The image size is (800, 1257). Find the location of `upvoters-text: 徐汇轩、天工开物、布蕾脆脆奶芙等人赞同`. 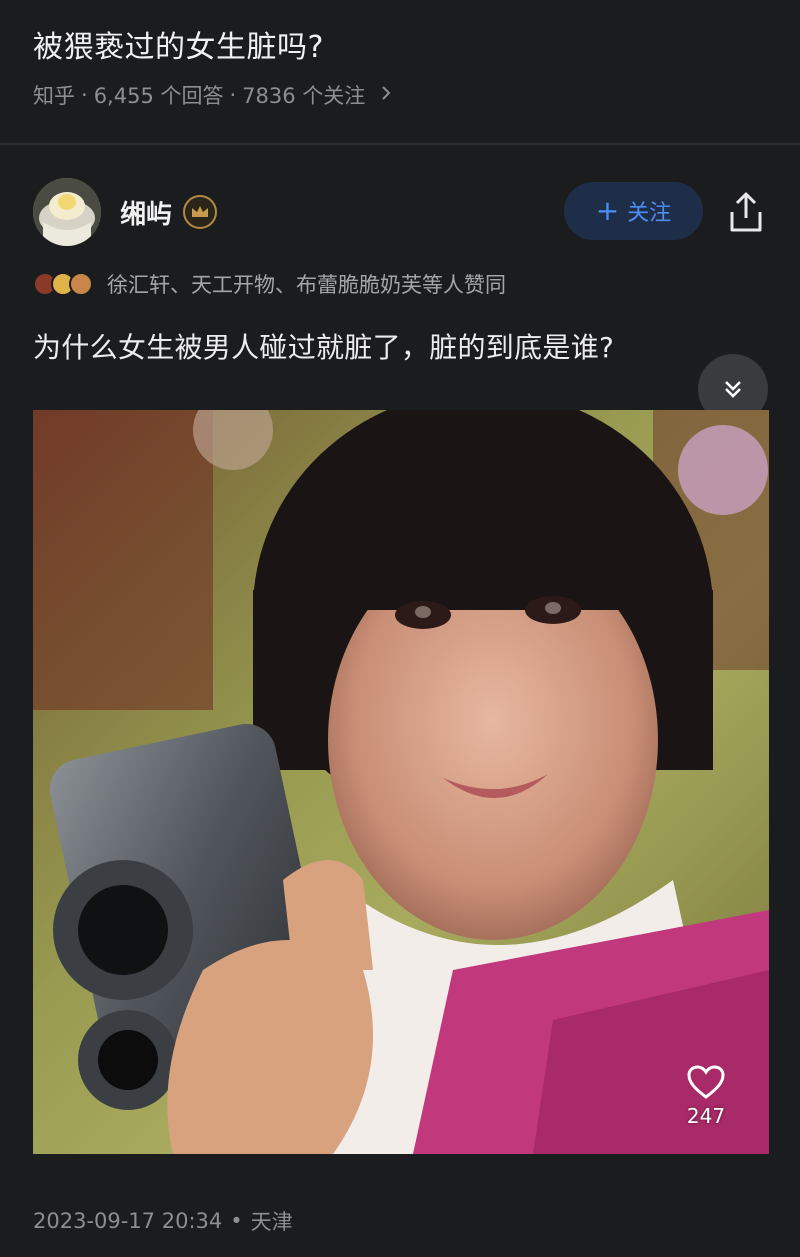

upvoters-text: 徐汇轩、天工开物、布蕾脆脆奶芙等人赞同 is located at coordinates (306, 285).